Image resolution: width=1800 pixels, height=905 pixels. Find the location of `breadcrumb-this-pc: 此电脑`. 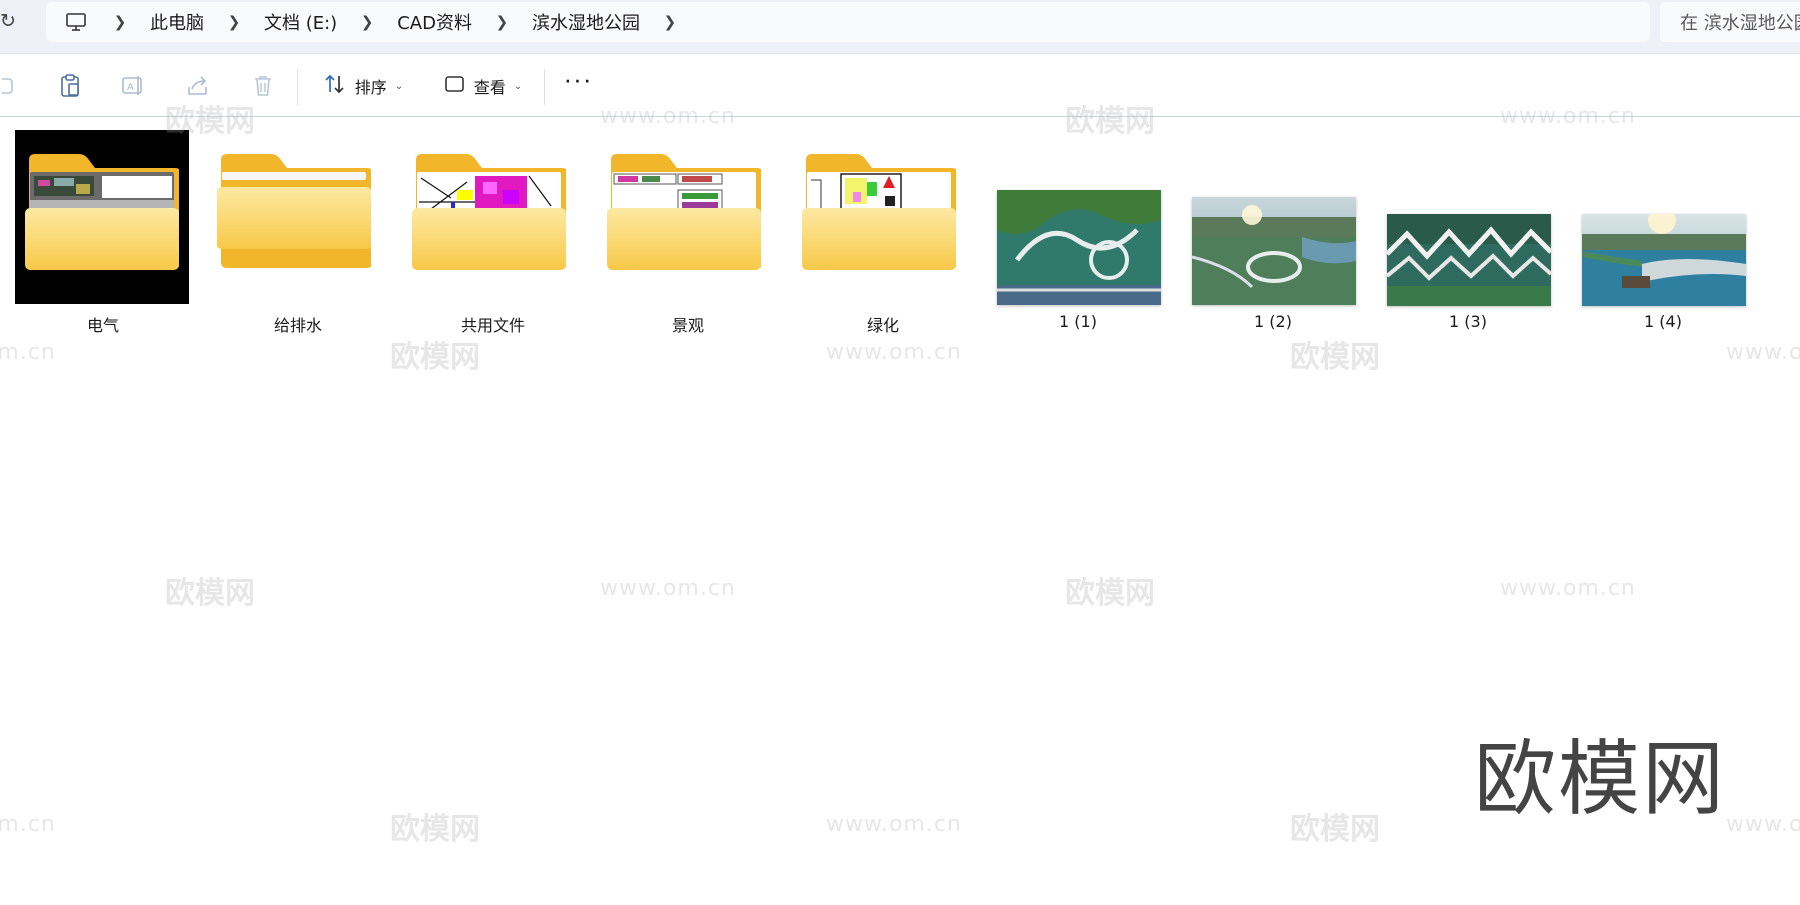

breadcrumb-this-pc: 此电脑 is located at coordinates (177, 22).